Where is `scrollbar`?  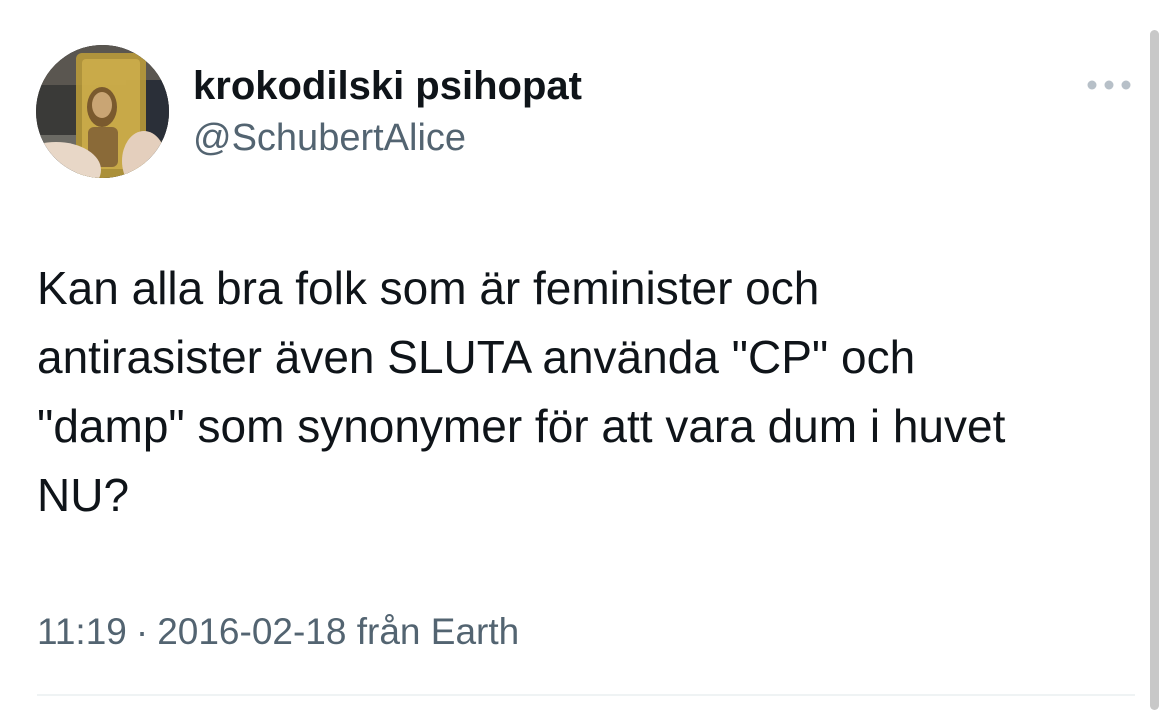
scrollbar is located at coordinates (1154, 370).